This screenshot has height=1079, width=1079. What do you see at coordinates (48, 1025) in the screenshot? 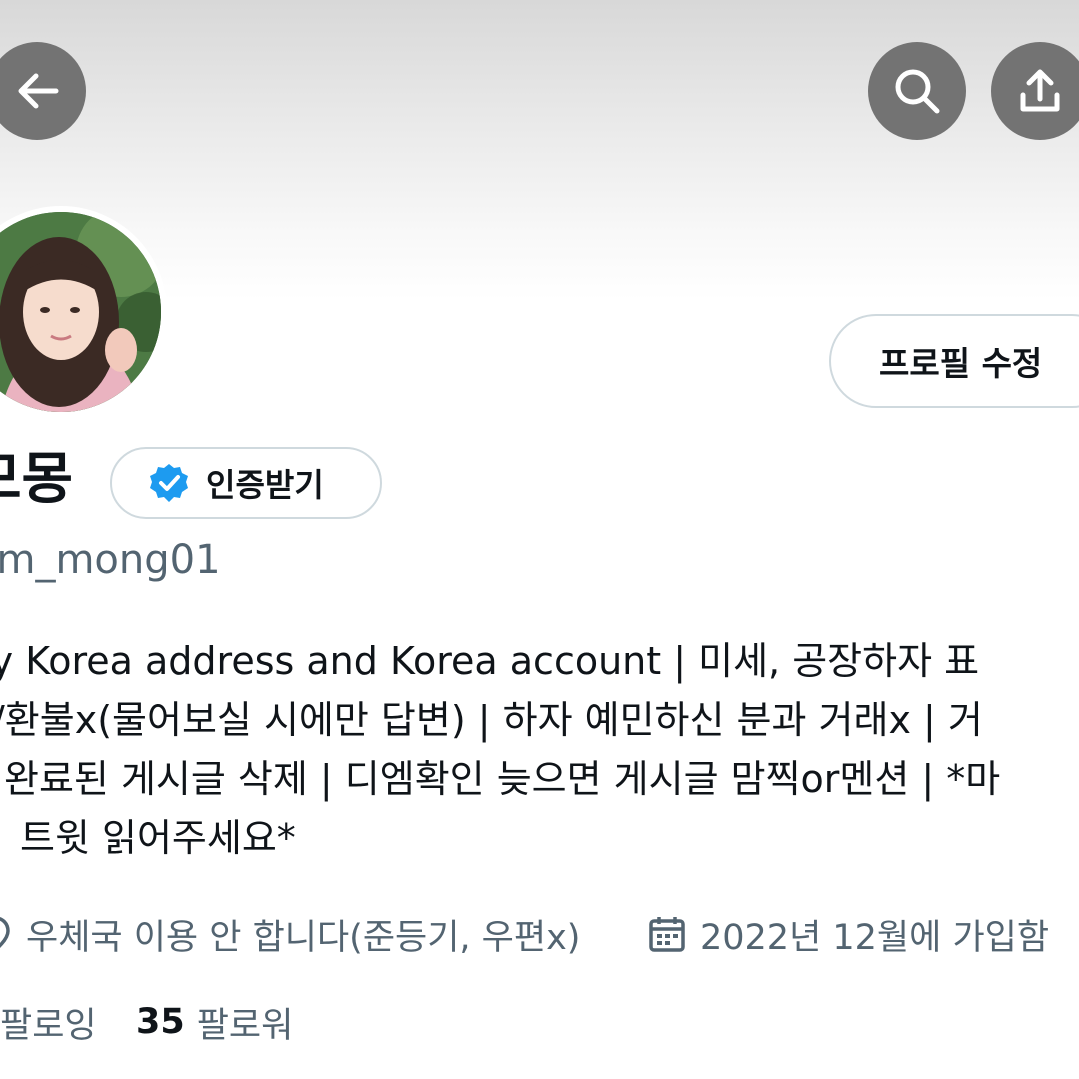
I see `following-label: 팔로잉` at bounding box center [48, 1025].